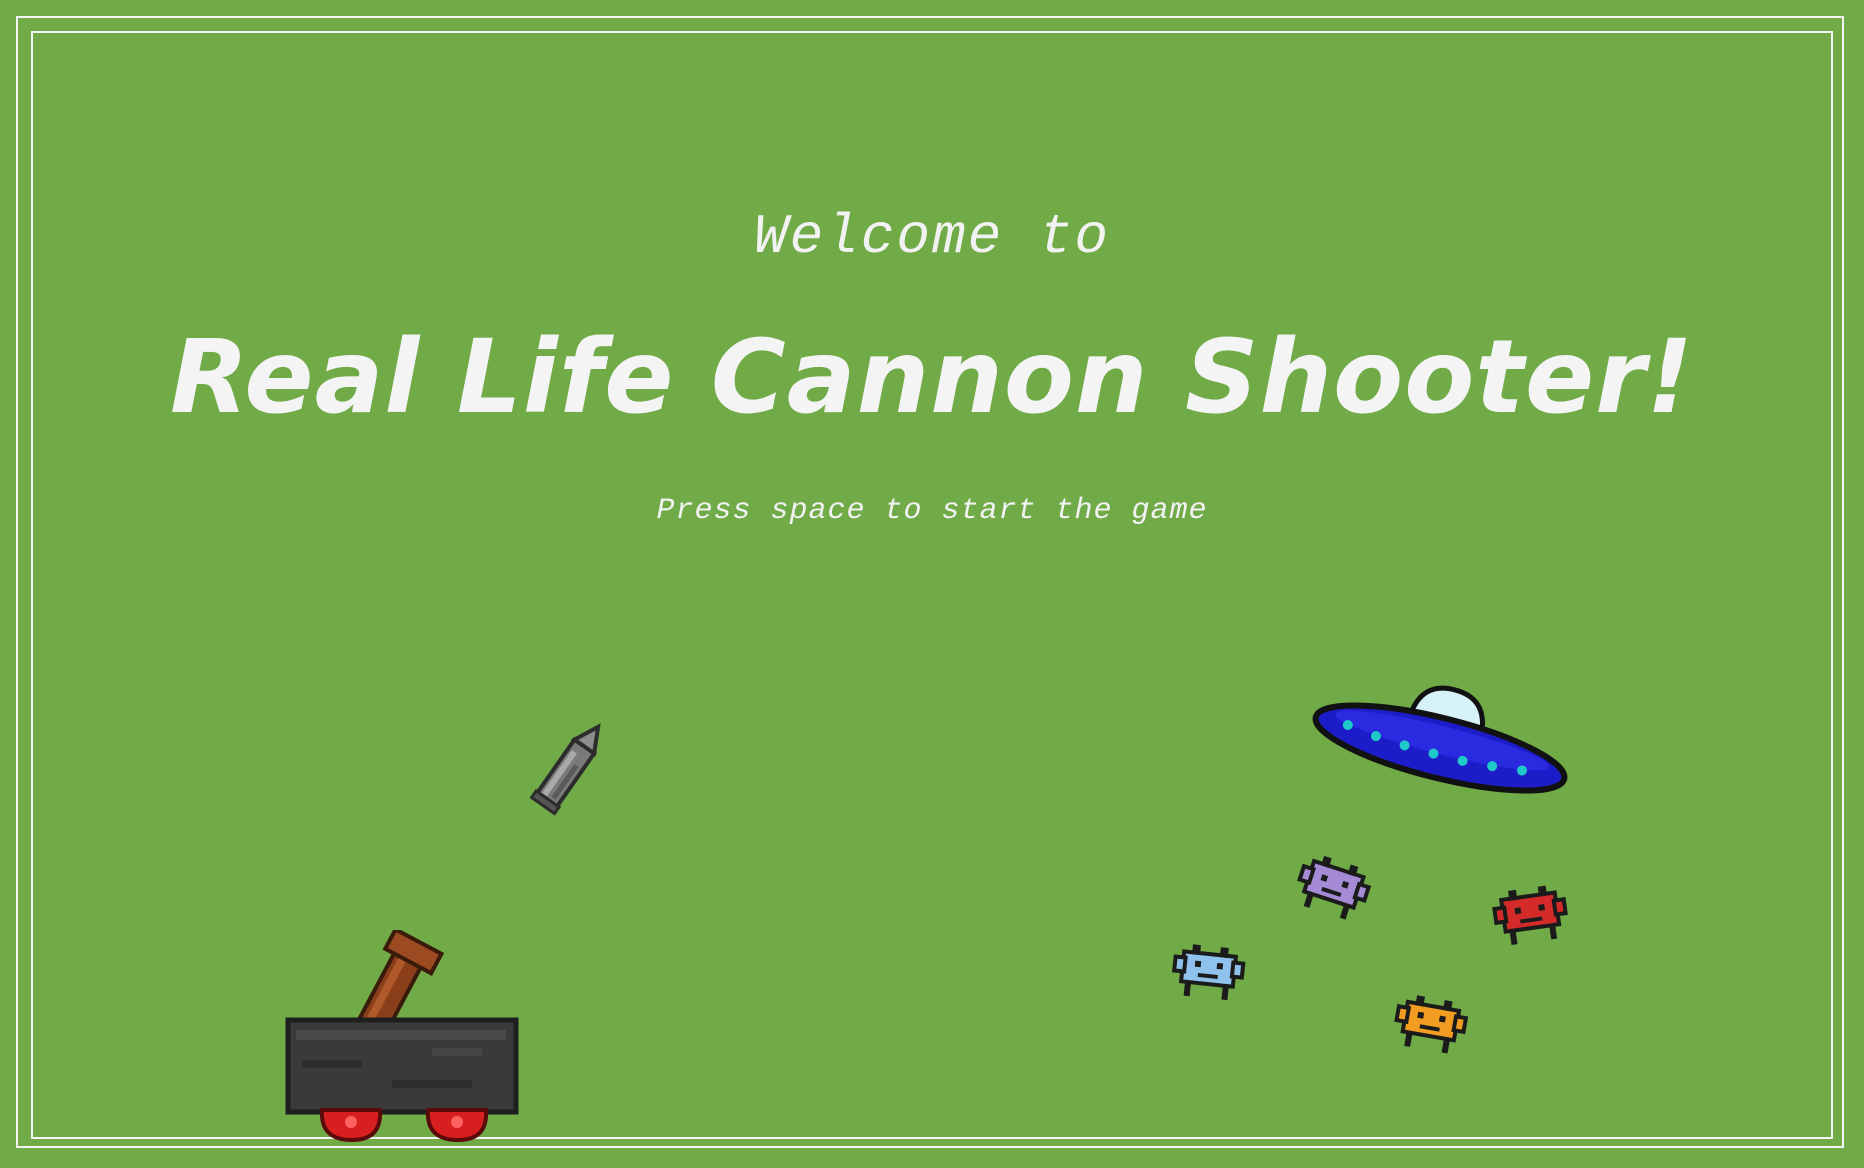  What do you see at coordinates (1334, 887) in the screenshot?
I see `alien-purple-icon` at bounding box center [1334, 887].